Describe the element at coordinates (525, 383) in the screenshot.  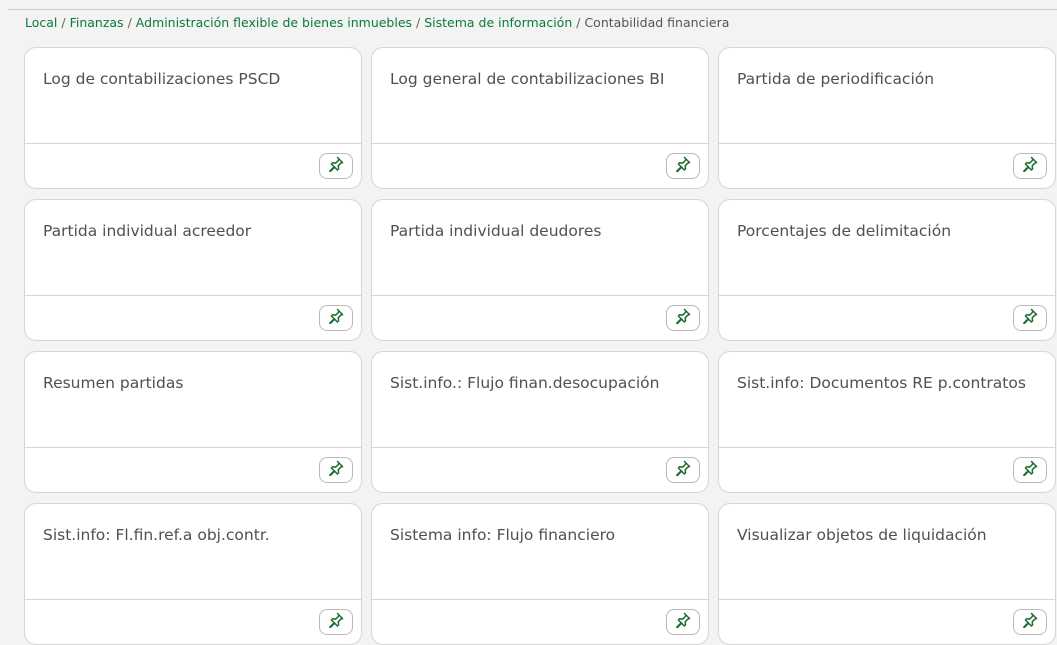
I see `tile-title: Sist.info.: Flujo finan.desocupación` at that location.